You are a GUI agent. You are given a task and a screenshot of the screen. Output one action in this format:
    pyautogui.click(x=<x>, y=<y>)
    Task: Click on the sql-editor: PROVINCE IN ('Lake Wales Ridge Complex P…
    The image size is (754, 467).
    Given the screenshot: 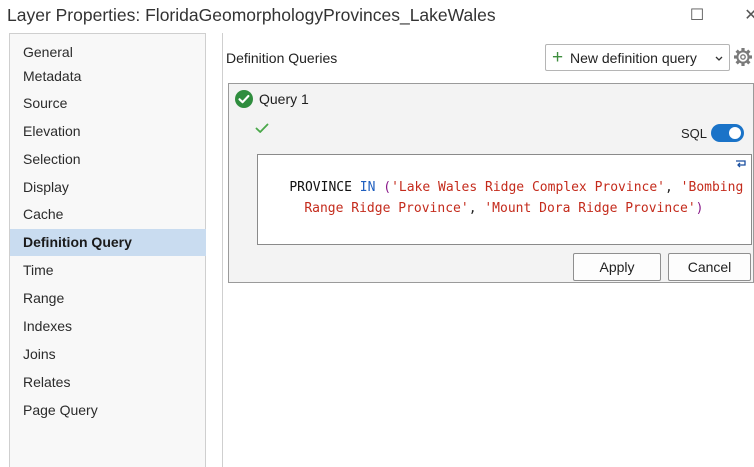 What is the action you would take?
    pyautogui.click(x=504, y=199)
    